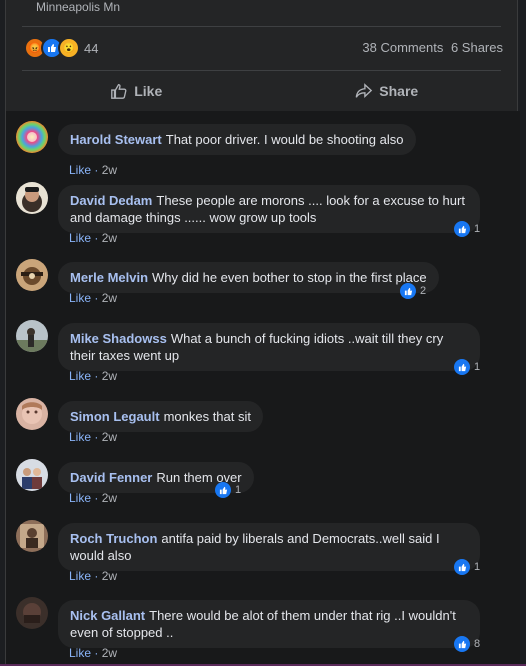  Describe the element at coordinates (91, 48) in the screenshot. I see `reaction-count: 44` at that location.